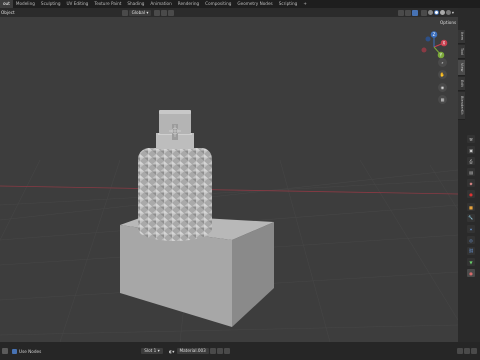 Image resolution: width=480 pixels, height=360 pixels. What do you see at coordinates (471, 207) in the screenshot?
I see `object-properties-icon: ■` at bounding box center [471, 207].